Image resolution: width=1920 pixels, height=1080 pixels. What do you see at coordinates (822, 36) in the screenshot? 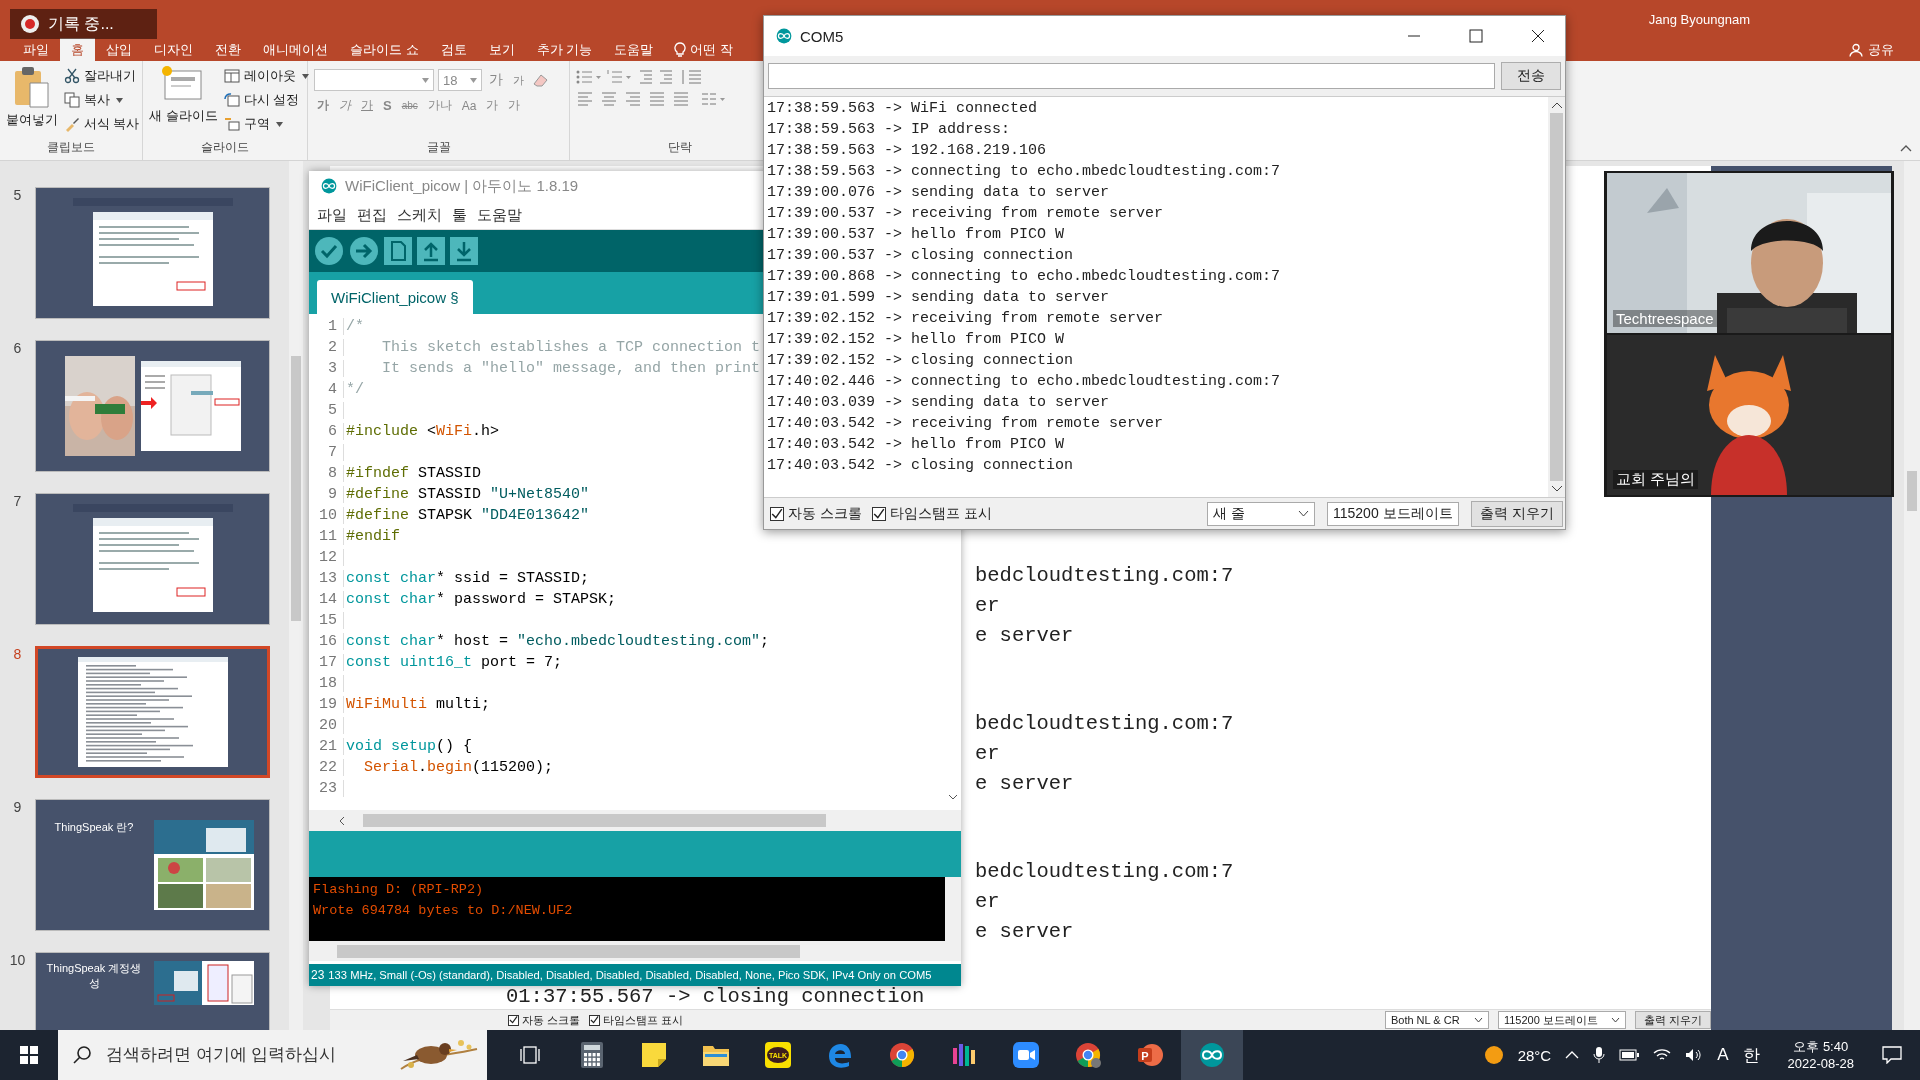
I see `window-title: COM5` at bounding box center [822, 36].